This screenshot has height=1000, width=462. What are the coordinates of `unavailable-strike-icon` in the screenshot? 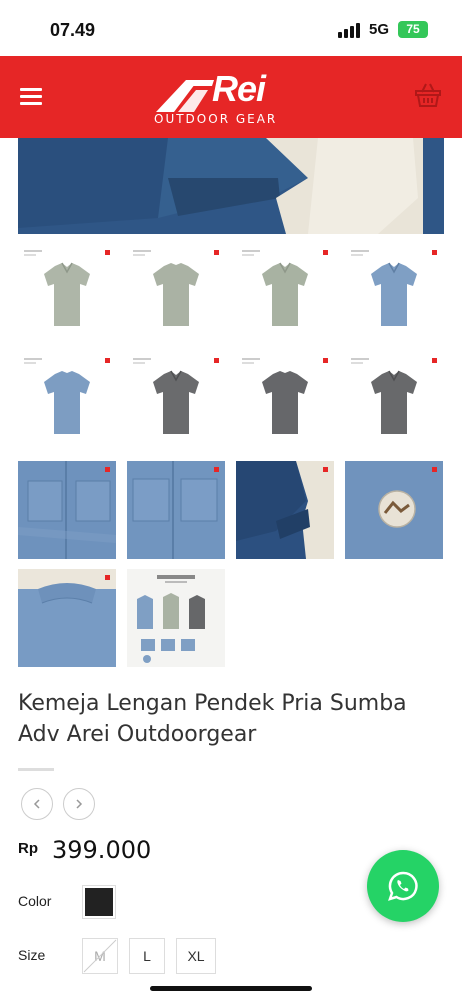 It's located at (99, 955).